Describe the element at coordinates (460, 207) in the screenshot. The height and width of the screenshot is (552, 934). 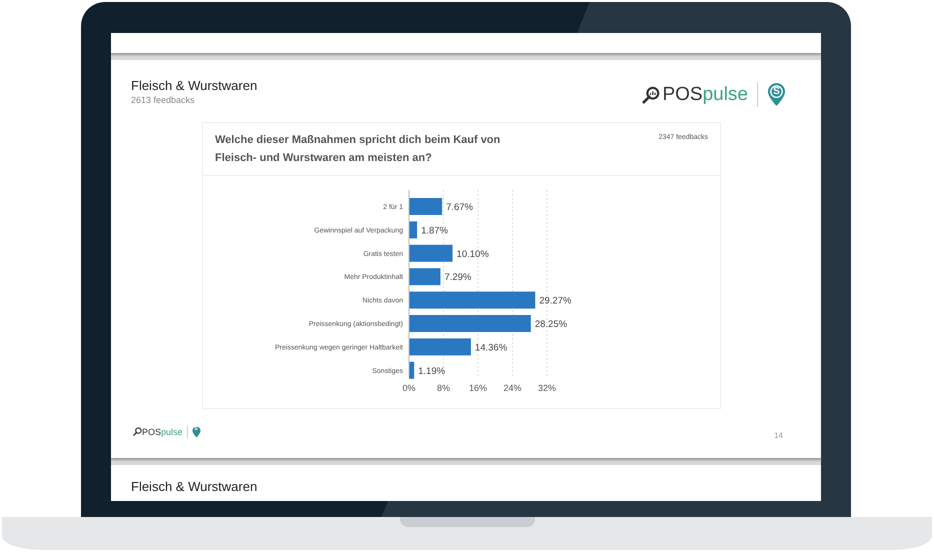
I see `value-label: 7.67%` at that location.